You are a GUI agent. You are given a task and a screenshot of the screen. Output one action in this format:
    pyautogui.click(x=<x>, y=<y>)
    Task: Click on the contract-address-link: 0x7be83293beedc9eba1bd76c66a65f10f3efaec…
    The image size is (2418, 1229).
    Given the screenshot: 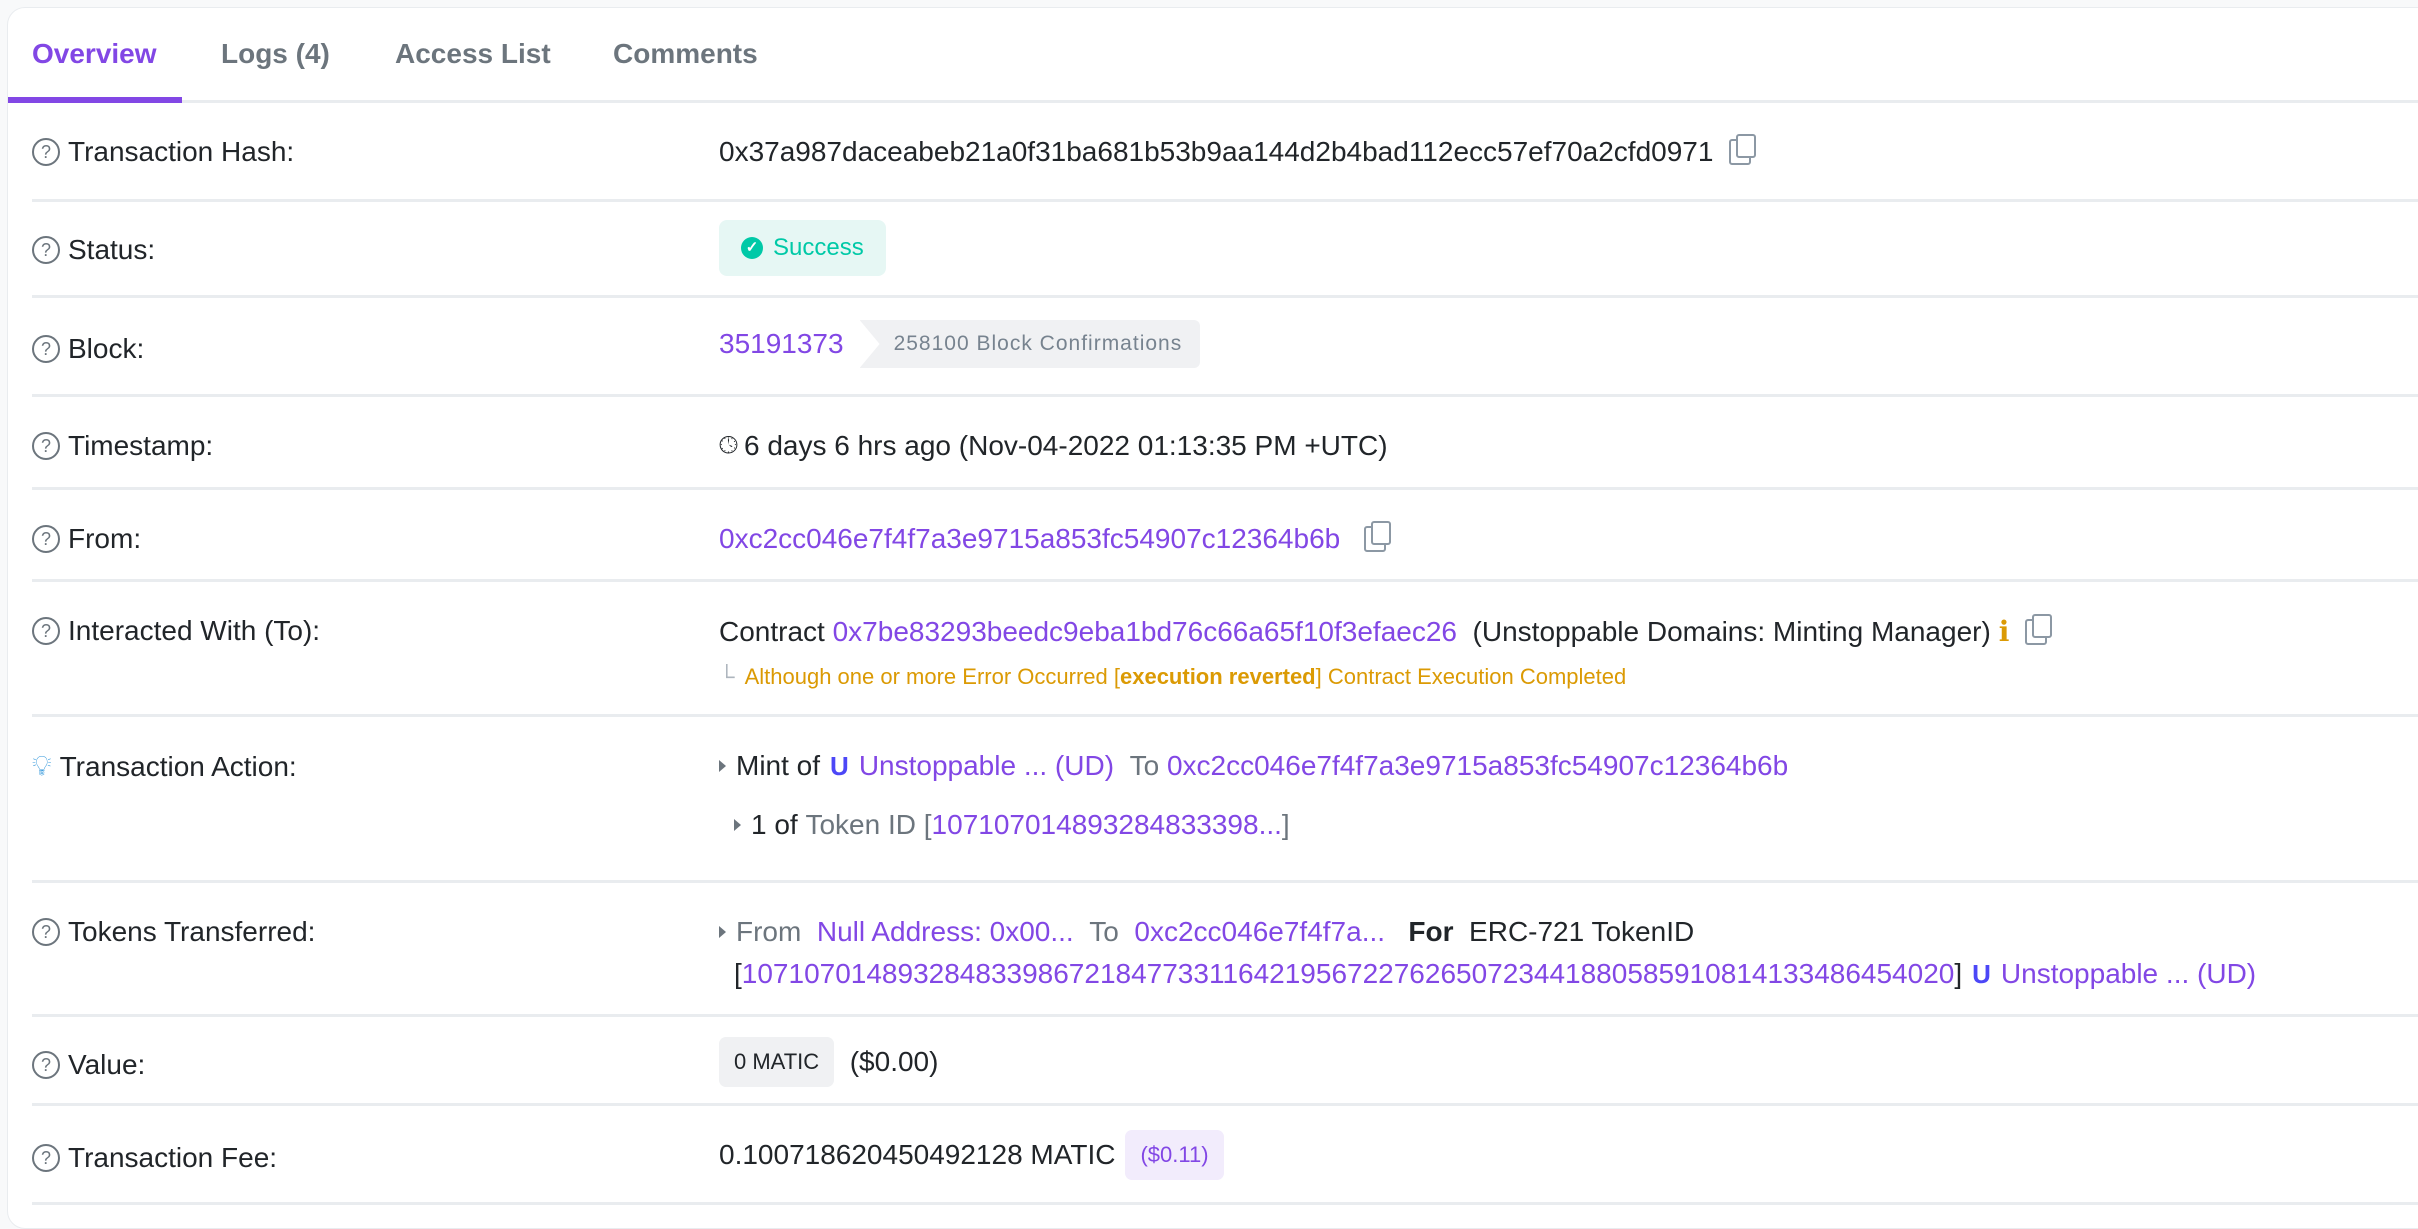 What is the action you would take?
    pyautogui.click(x=1145, y=632)
    